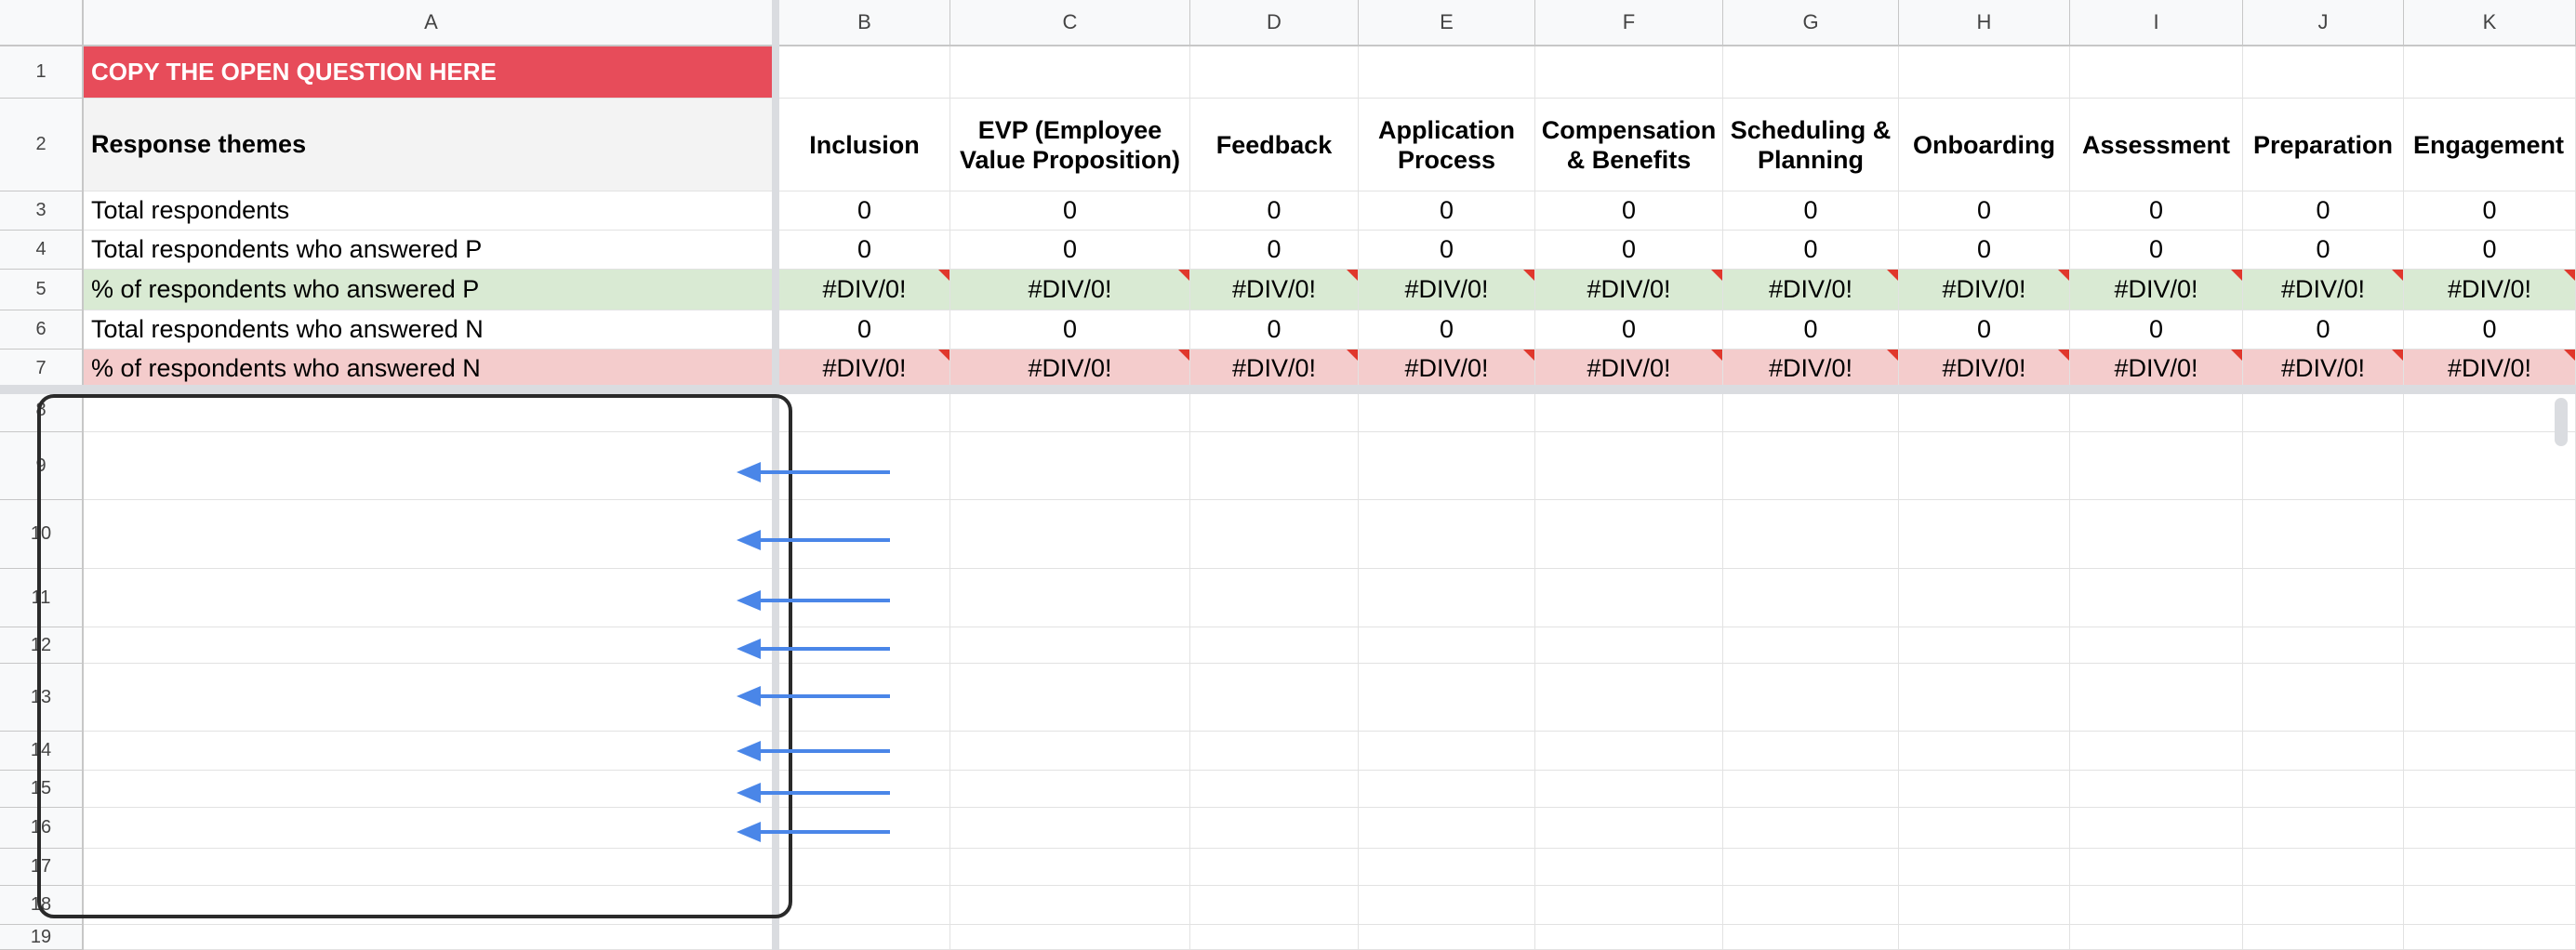 The height and width of the screenshot is (950, 2576). I want to click on column-header-f: F, so click(1629, 23).